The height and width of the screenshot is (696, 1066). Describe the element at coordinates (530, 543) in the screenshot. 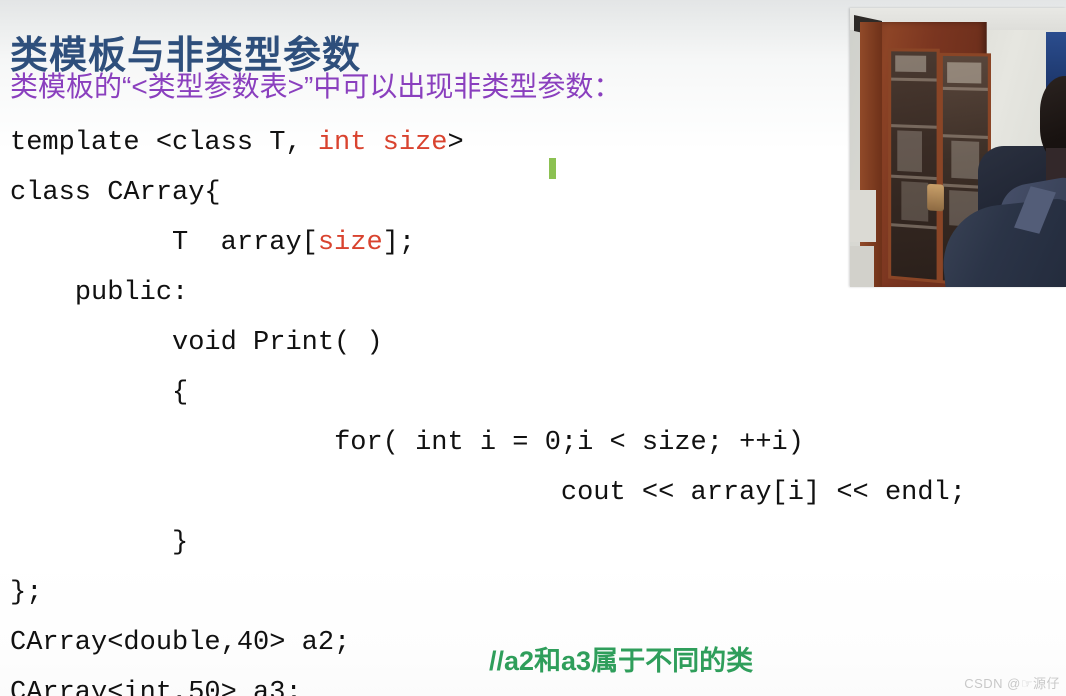

I see `code-line: }` at that location.